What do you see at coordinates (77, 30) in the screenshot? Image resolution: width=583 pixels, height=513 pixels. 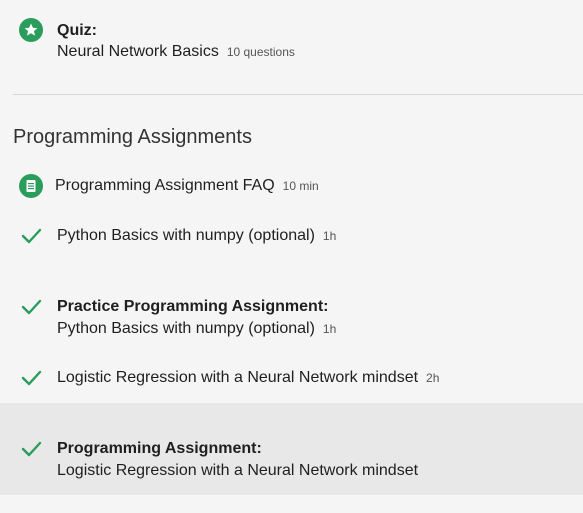 I see `quiz-heading: Quiz:` at bounding box center [77, 30].